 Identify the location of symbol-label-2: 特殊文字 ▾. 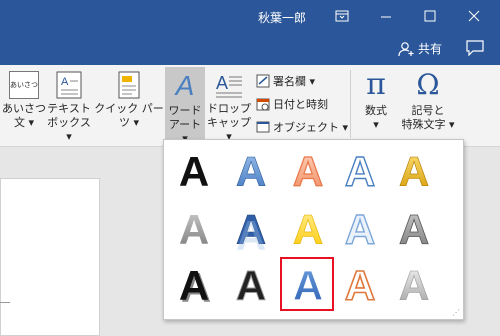
(428, 124).